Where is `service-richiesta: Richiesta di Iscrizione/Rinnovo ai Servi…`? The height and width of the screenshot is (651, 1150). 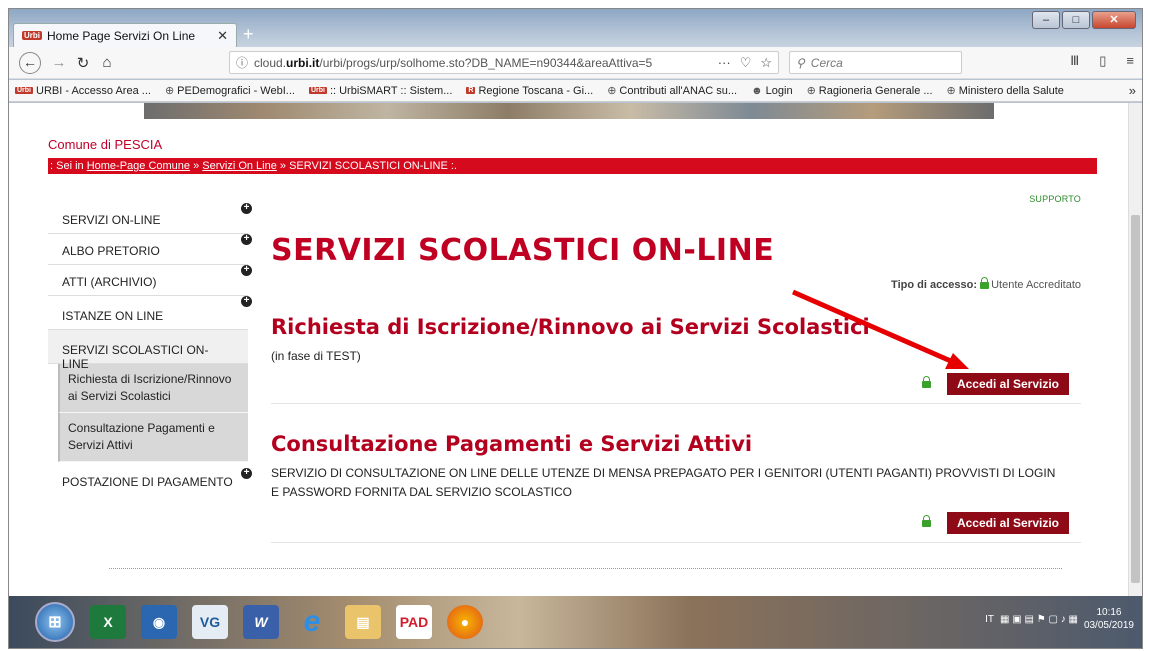
service-richiesta: Richiesta di Iscrizione/Rinnovo ai Servi… is located at coordinates (676, 359).